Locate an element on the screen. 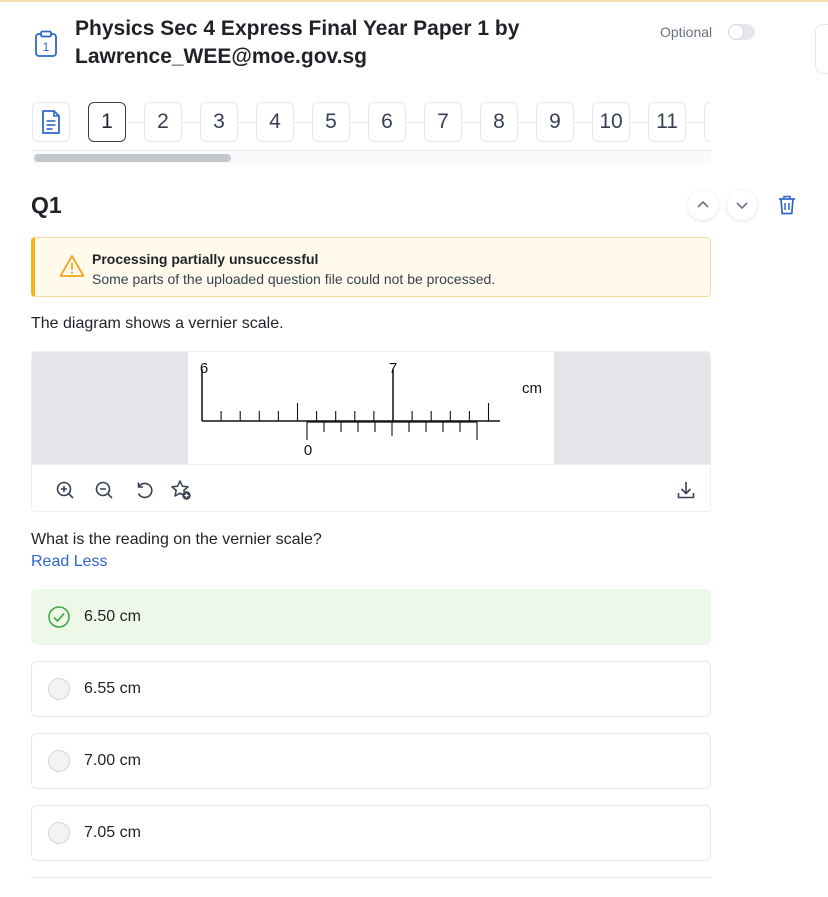  navigator-scroll-thumb is located at coordinates (132, 158).